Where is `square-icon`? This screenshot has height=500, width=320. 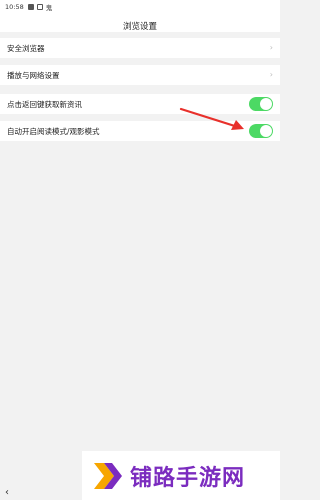 square-icon is located at coordinates (39, 7).